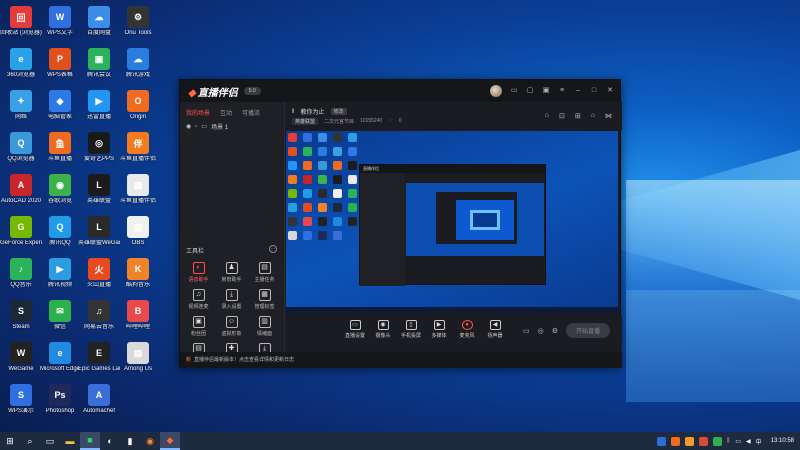  Describe the element at coordinates (226, 112) in the screenshot. I see `tab-interact: 互动` at that location.